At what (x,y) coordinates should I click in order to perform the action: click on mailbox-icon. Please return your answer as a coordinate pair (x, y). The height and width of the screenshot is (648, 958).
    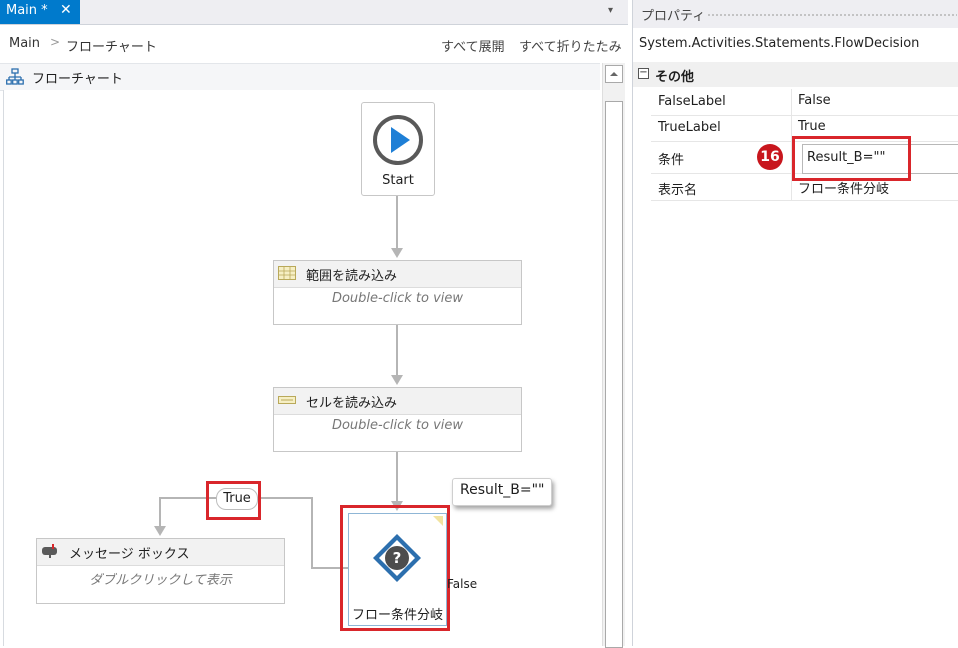
    Looking at the image, I should click on (49, 551).